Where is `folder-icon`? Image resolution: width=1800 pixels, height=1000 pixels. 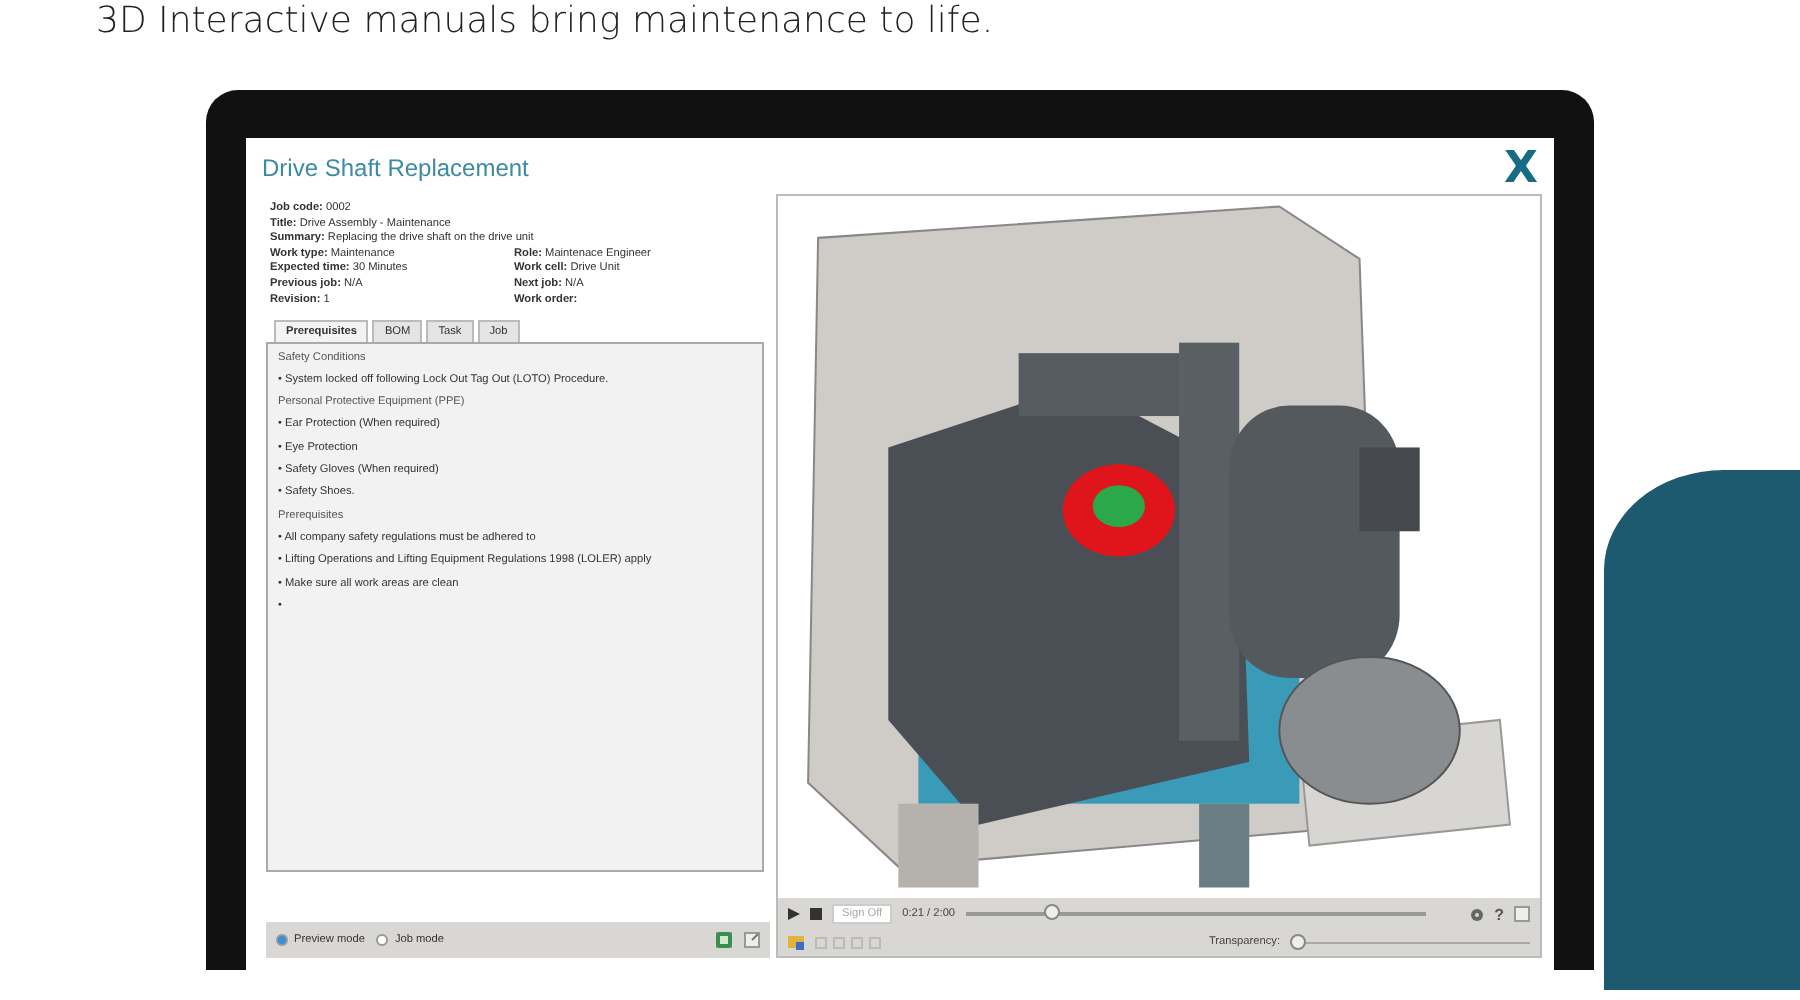 folder-icon is located at coordinates (796, 942).